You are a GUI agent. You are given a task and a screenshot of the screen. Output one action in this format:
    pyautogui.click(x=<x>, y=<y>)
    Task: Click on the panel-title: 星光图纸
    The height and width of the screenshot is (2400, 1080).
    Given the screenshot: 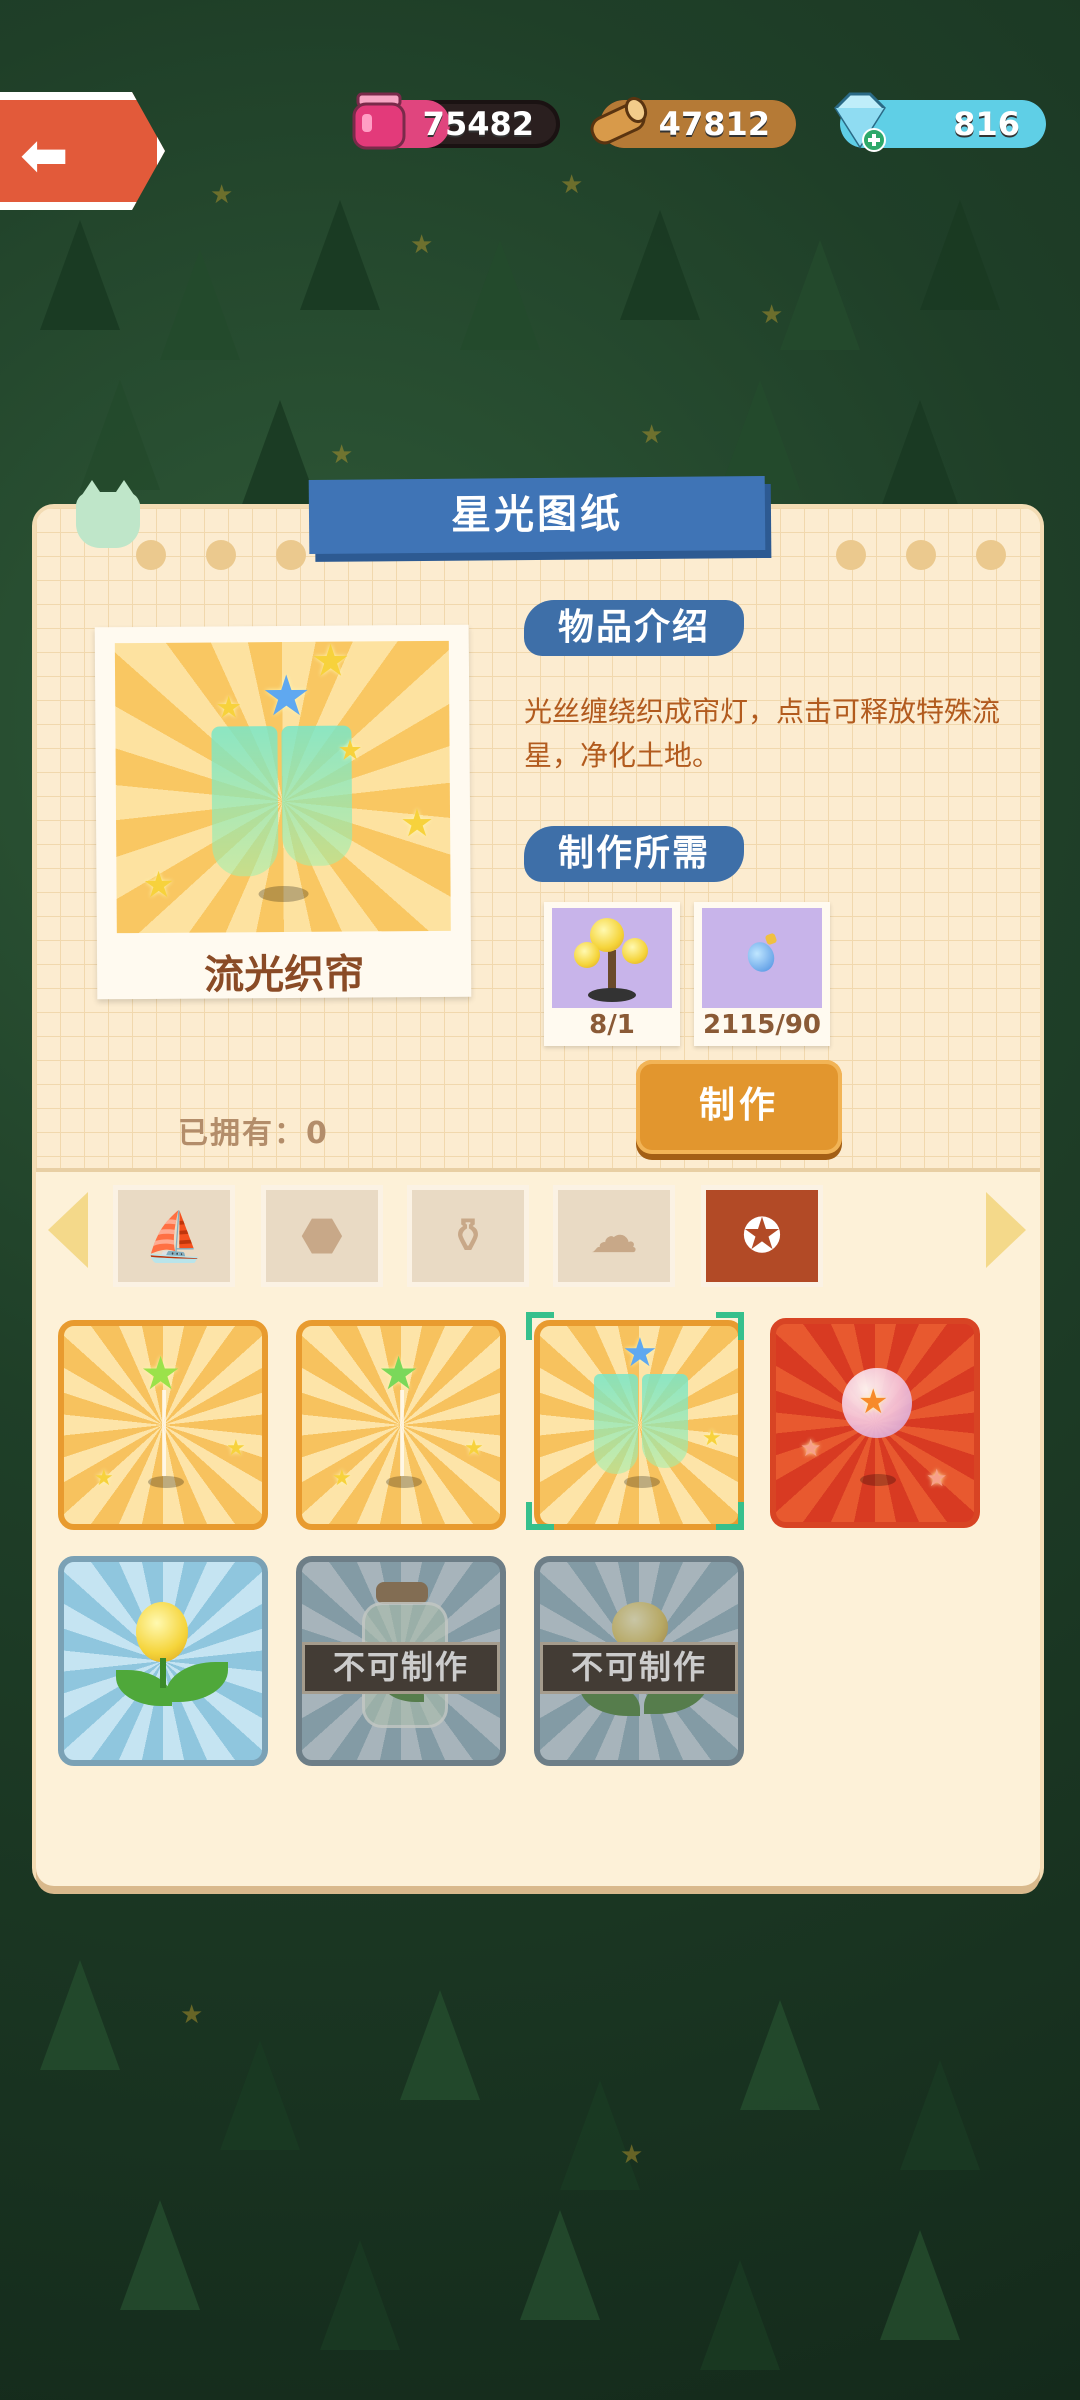 What is the action you would take?
    pyautogui.click(x=537, y=515)
    